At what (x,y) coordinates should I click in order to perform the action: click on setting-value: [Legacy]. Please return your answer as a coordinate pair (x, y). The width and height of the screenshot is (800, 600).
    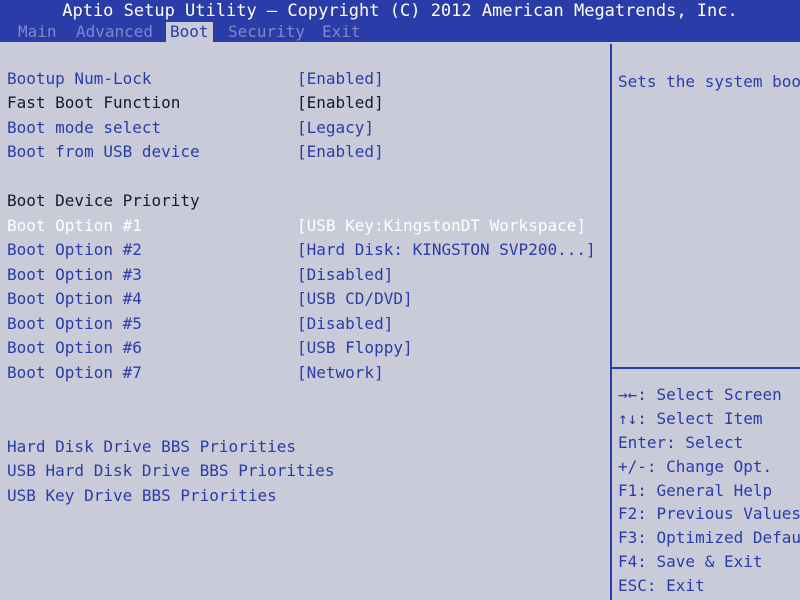
    Looking at the image, I should click on (336, 127).